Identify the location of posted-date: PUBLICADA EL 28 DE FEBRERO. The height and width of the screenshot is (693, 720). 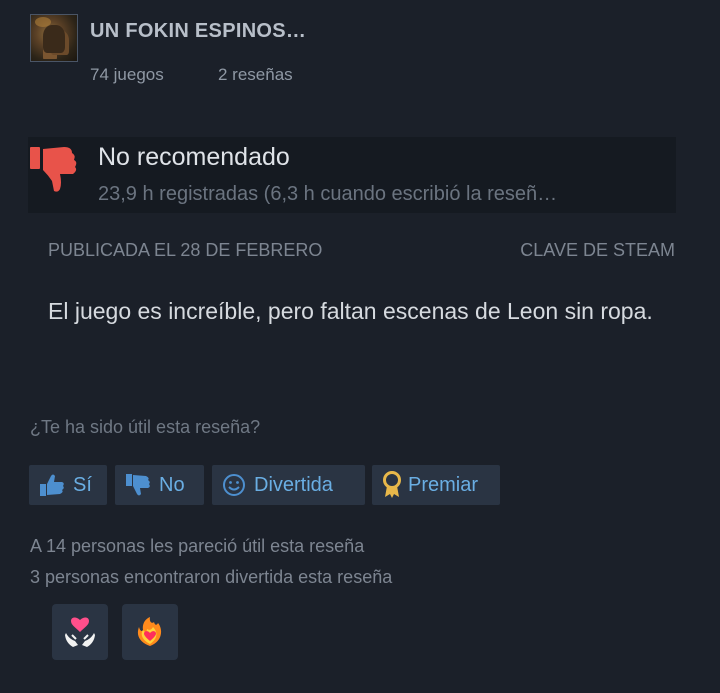
(185, 250).